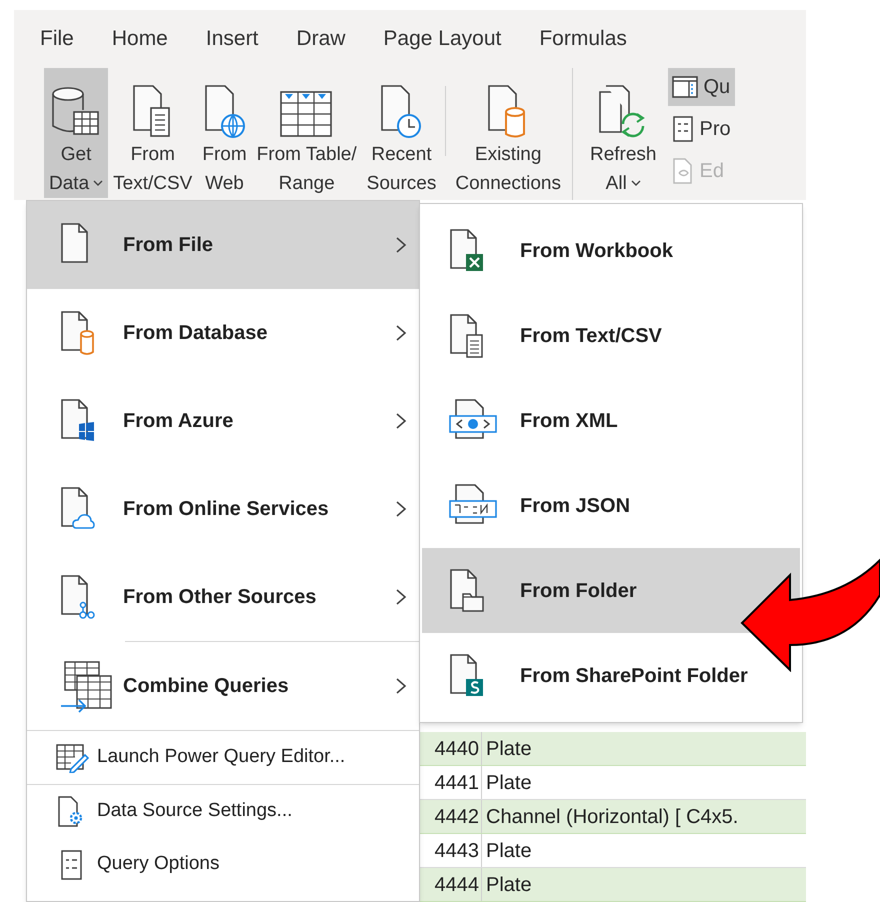 The width and height of the screenshot is (880, 902). I want to click on menu-item: Query Options, so click(223, 864).